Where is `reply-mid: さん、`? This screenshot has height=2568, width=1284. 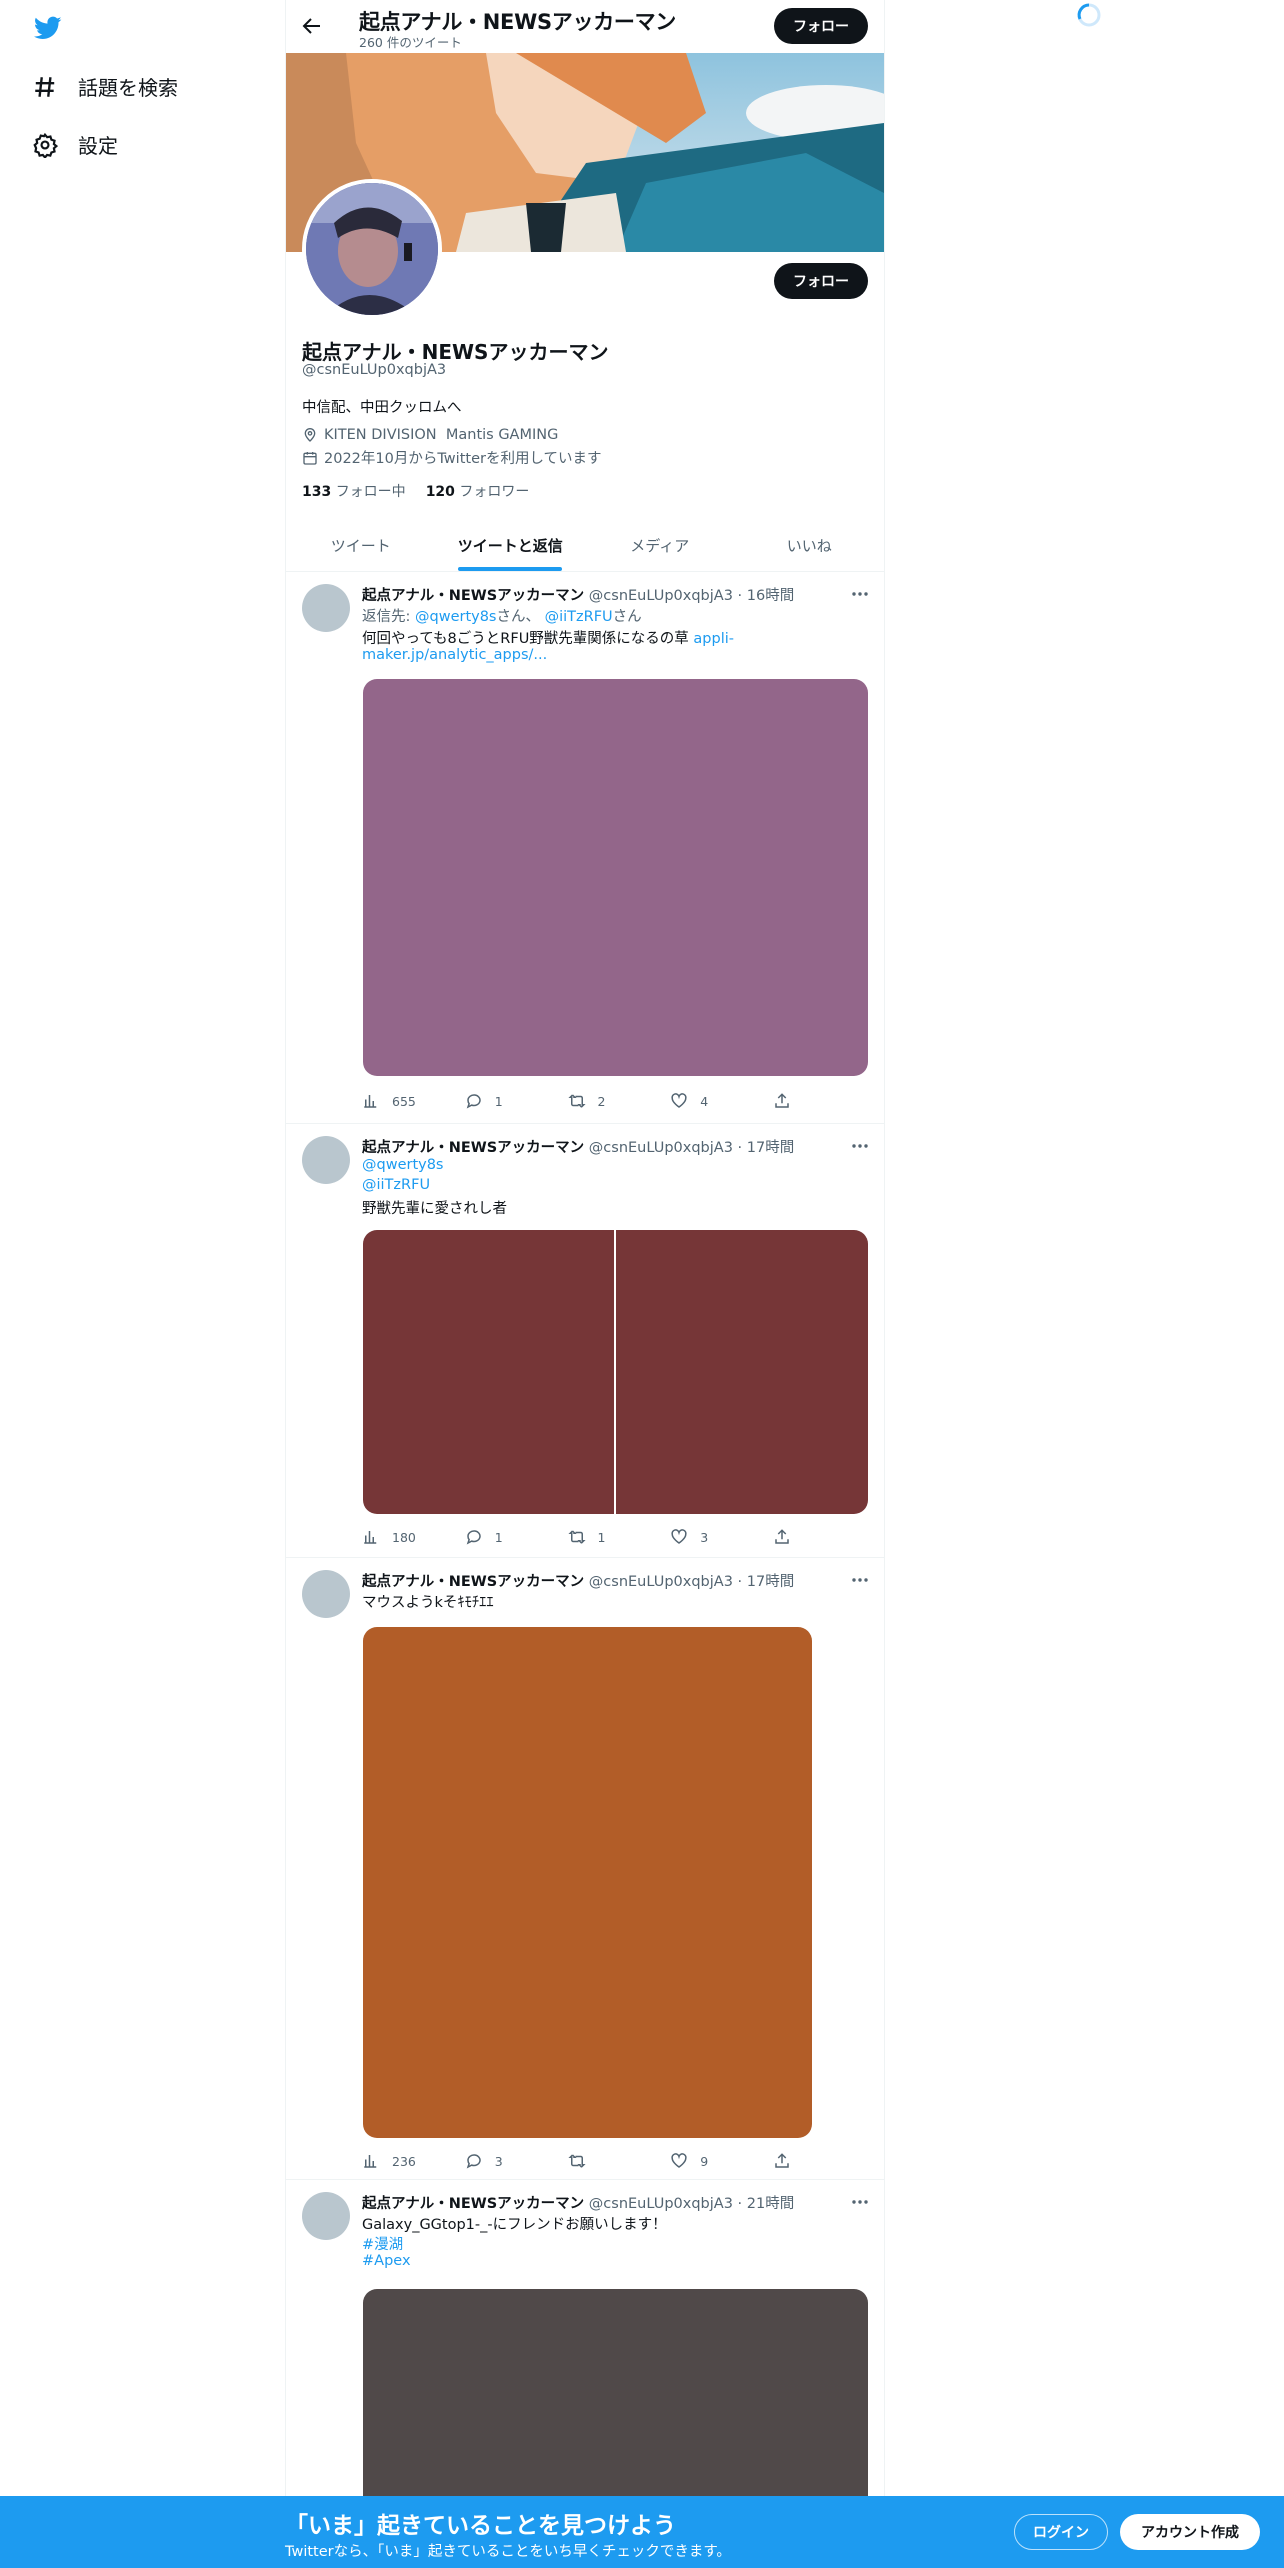
reply-mid: さん、 is located at coordinates (518, 617).